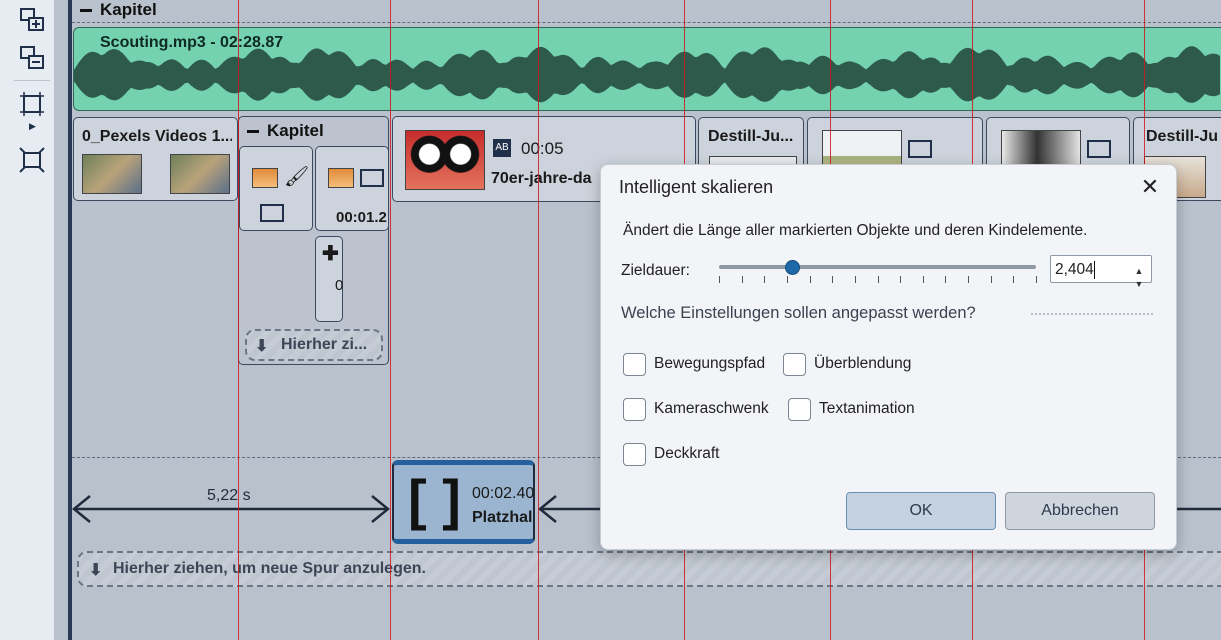 The image size is (1221, 640). Describe the element at coordinates (542, 148) in the screenshot. I see `clip-duration: 00:05` at that location.